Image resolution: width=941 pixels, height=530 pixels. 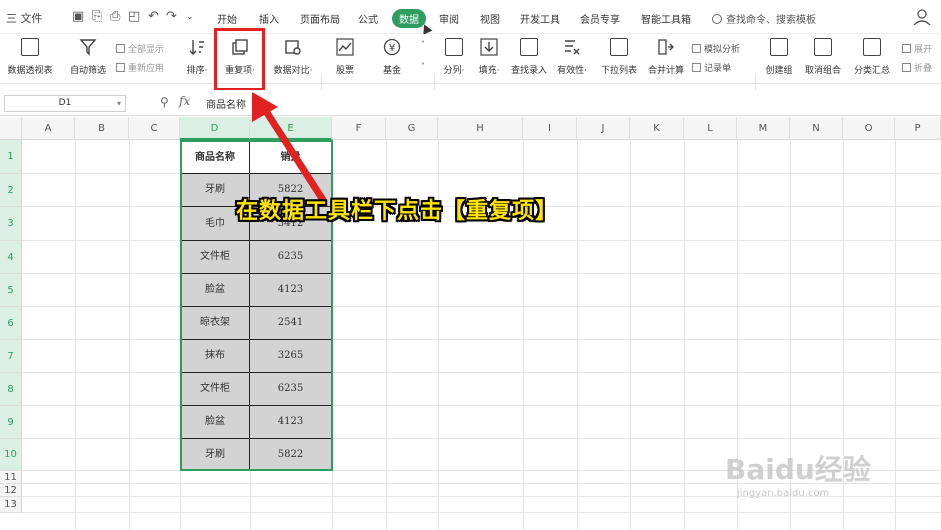 What do you see at coordinates (798, 469) in the screenshot?
I see `watermark-brand: Baidu经验` at bounding box center [798, 469].